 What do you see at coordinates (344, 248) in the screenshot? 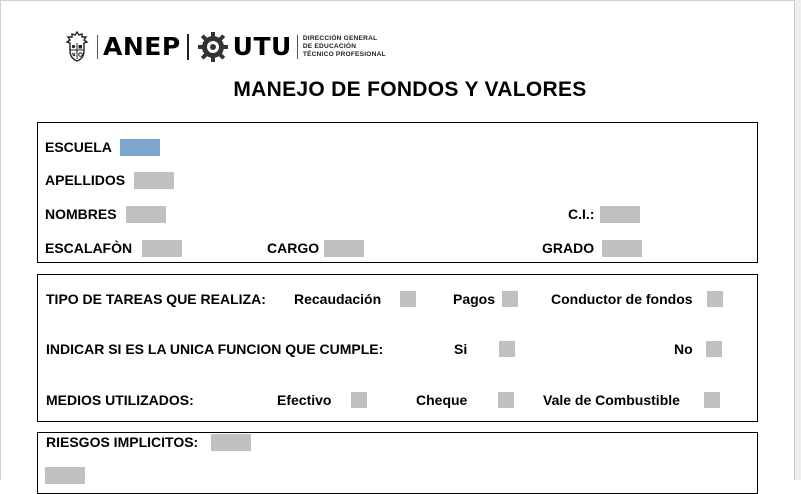
I see `cargo-field` at bounding box center [344, 248].